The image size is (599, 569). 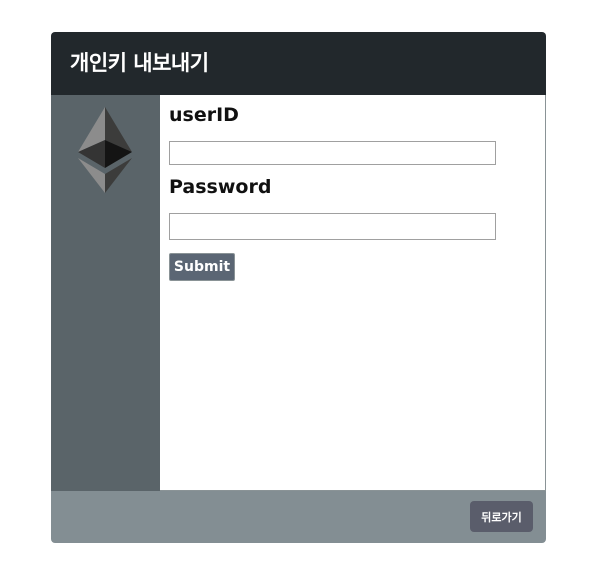 I want to click on userid-input, so click(x=332, y=153).